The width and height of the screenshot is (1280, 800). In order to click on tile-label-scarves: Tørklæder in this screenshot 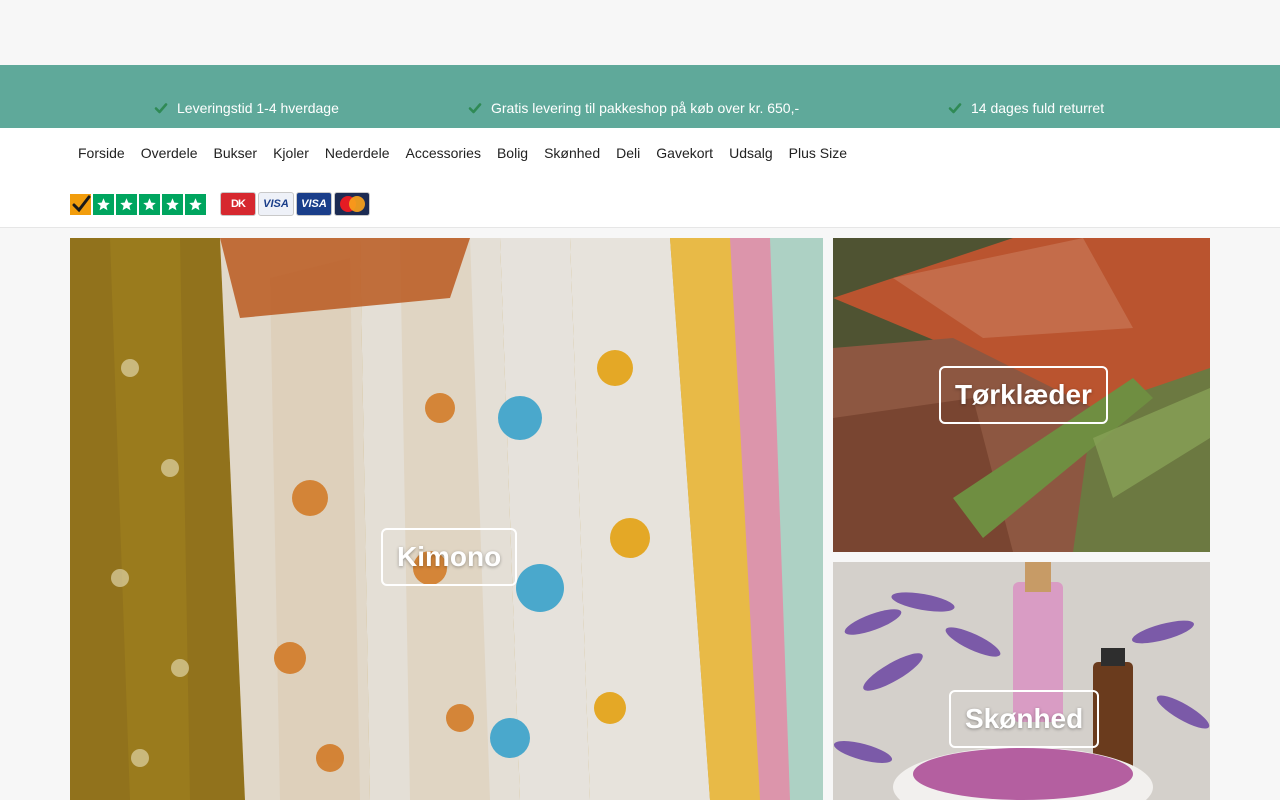, I will do `click(1023, 395)`.